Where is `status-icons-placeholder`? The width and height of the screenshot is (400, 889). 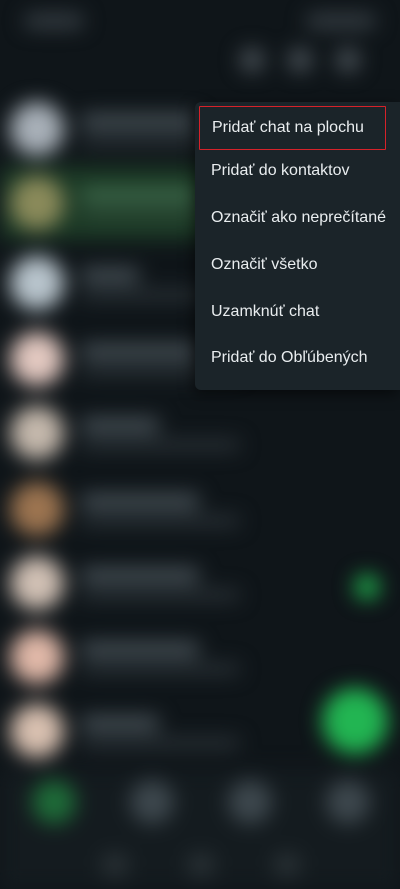 status-icons-placeholder is located at coordinates (341, 21).